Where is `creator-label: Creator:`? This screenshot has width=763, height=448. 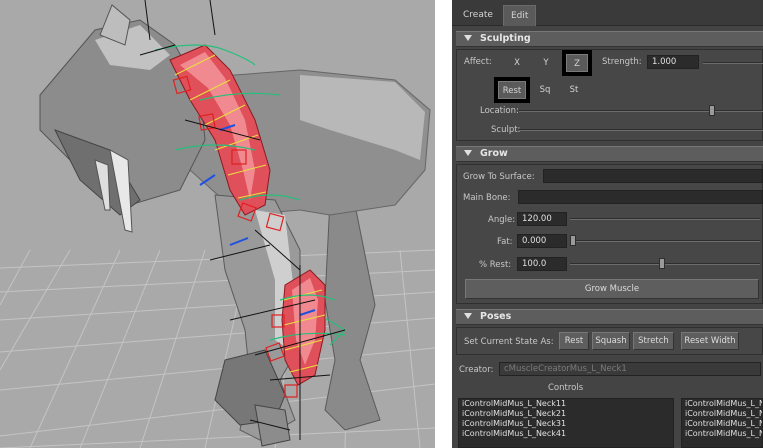 creator-label: Creator: is located at coordinates (476, 370).